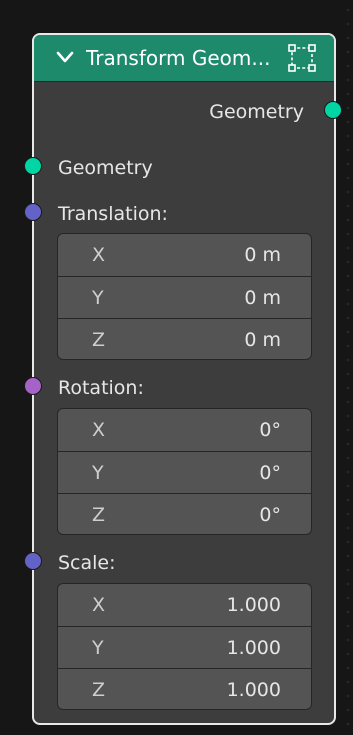  I want to click on rotation-vector-field: X 0° Y 0° Z 0°, so click(184, 471).